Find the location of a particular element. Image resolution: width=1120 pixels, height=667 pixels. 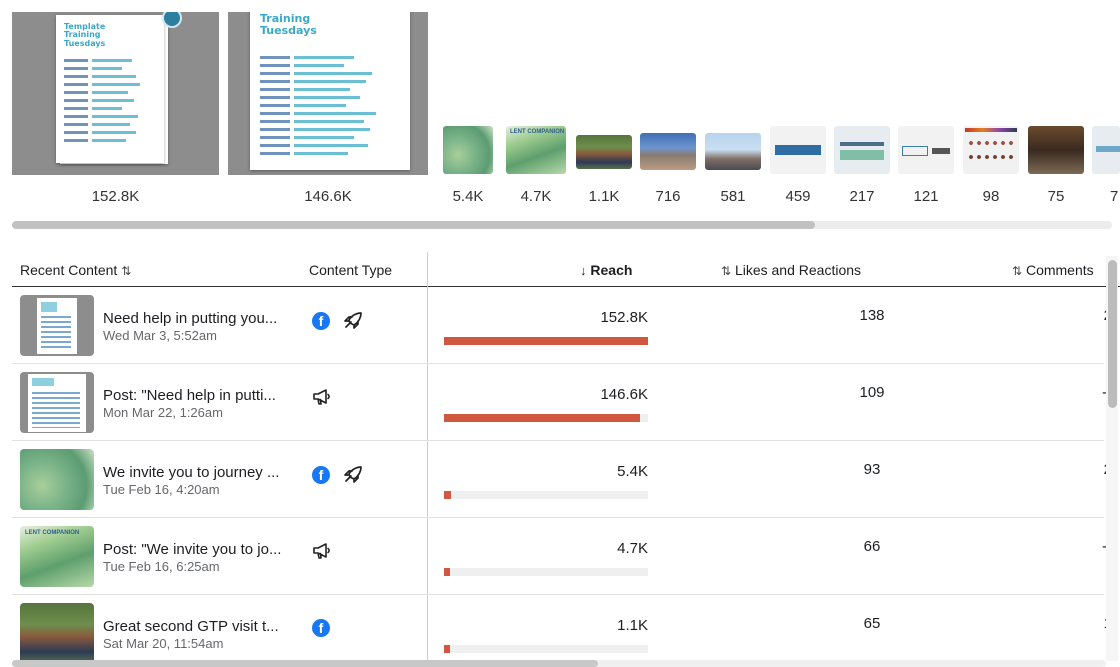

thumbnail-reach: 5.4K is located at coordinates (468, 196).